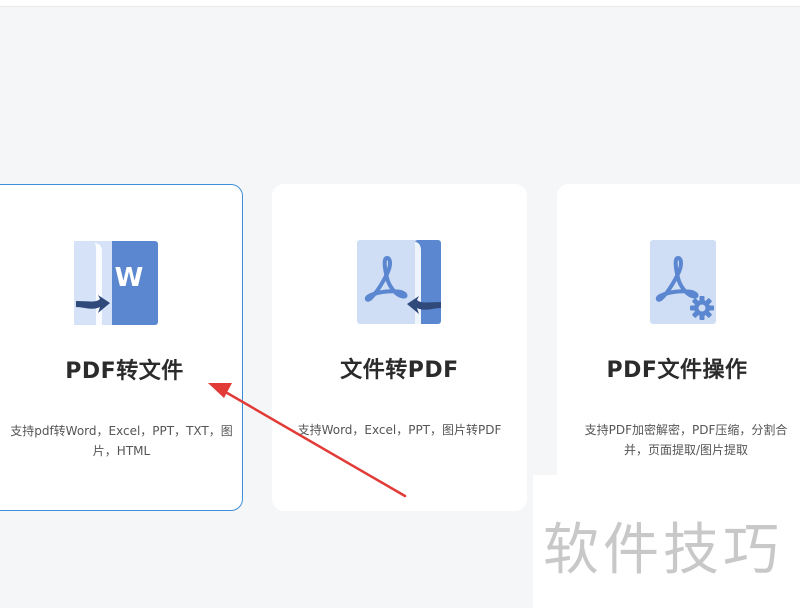  Describe the element at coordinates (399, 370) in the screenshot. I see `card-title: 文件转PDF` at that location.